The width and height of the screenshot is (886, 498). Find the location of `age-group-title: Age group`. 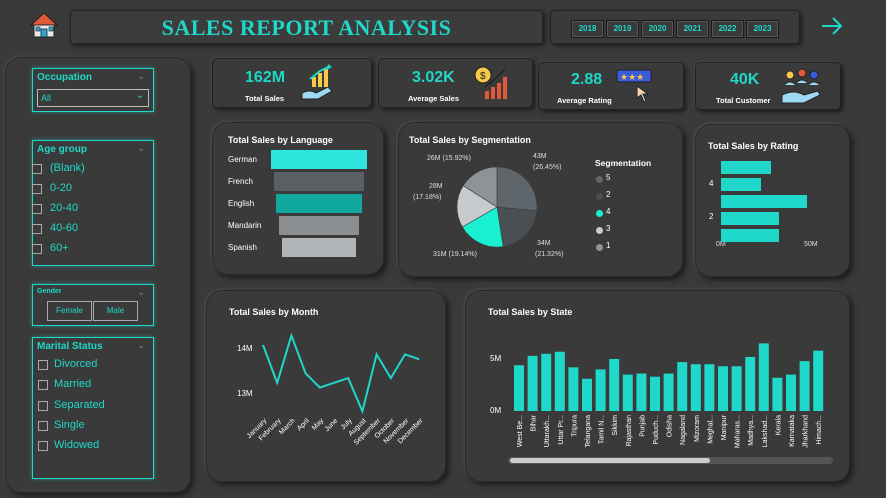

age-group-title: Age group is located at coordinates (62, 149).